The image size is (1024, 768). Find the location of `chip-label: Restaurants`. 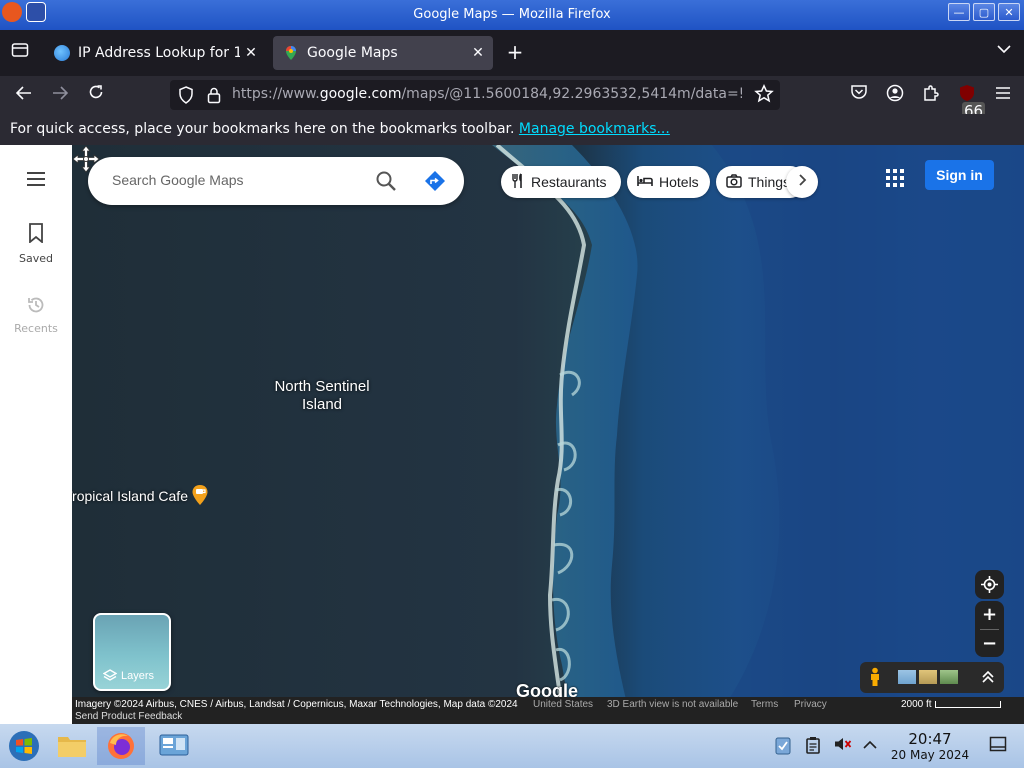

chip-label: Restaurants is located at coordinates (569, 182).